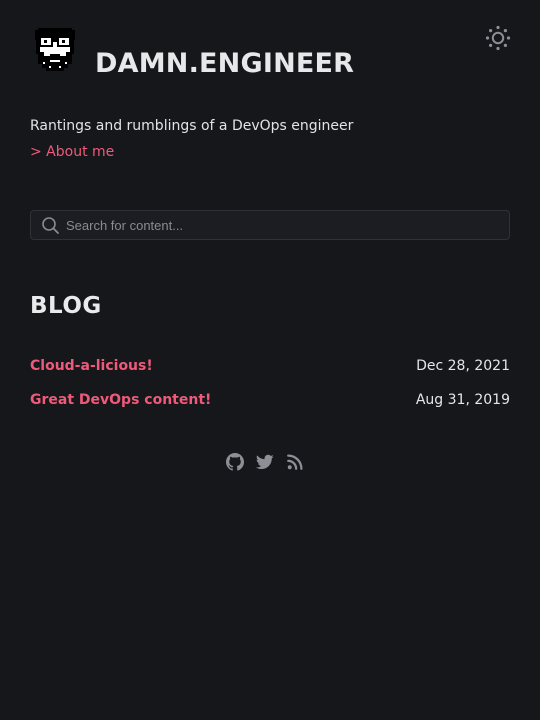 The height and width of the screenshot is (720, 540). Describe the element at coordinates (281, 225) in the screenshot. I see `search-input` at that location.